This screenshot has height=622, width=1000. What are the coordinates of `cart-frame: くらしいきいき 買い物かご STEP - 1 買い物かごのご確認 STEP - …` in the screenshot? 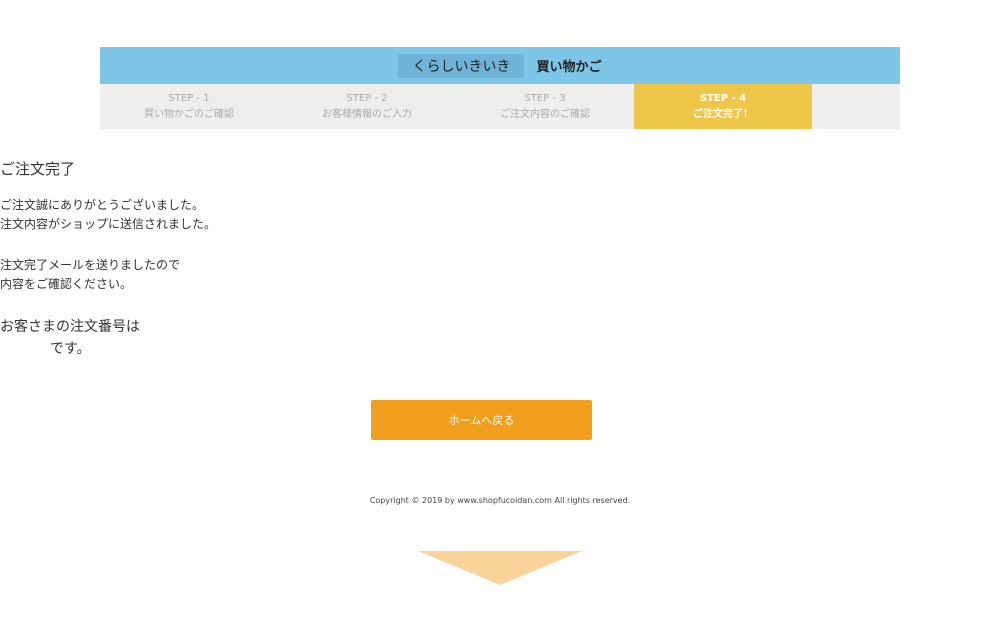 It's located at (500, 88).